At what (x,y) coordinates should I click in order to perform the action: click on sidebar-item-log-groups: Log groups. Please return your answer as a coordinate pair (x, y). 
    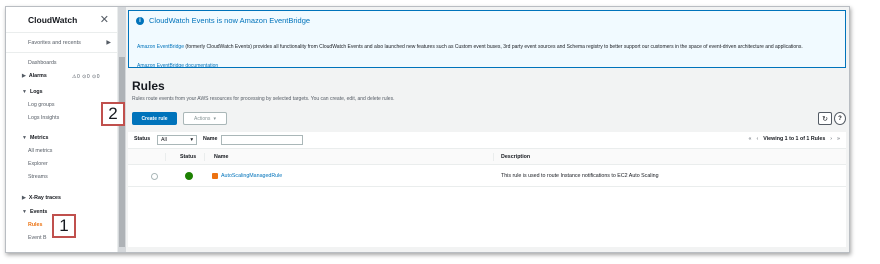
    Looking at the image, I should click on (41, 105).